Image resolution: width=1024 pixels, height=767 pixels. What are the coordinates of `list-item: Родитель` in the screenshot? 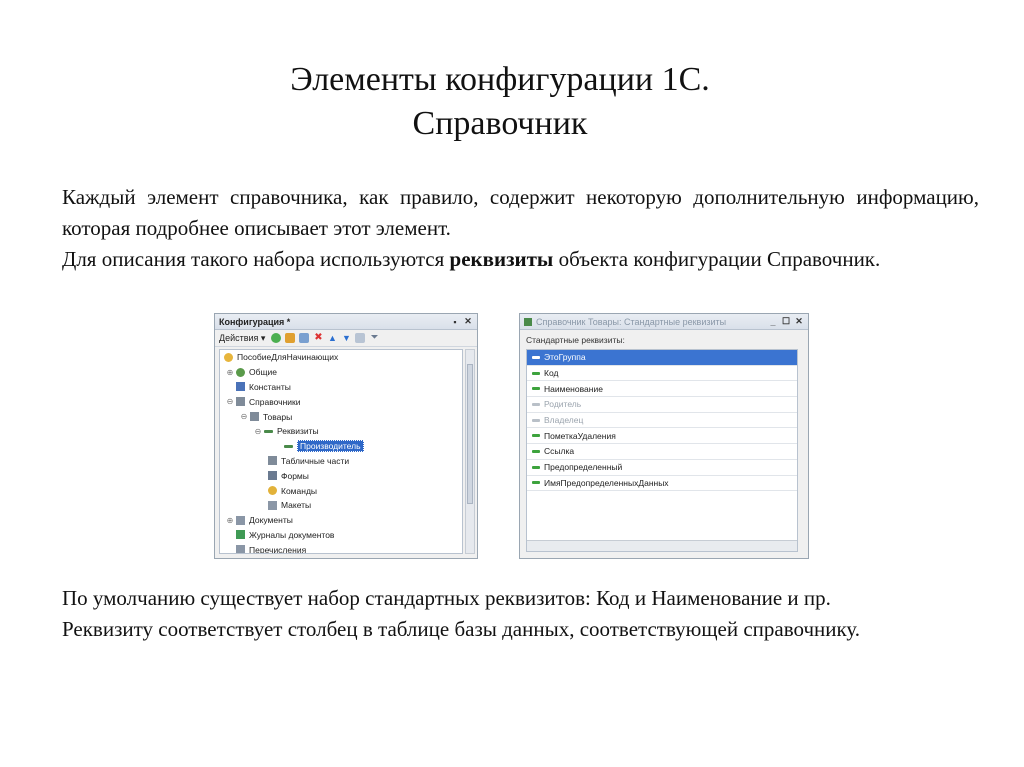 It's located at (662, 405).